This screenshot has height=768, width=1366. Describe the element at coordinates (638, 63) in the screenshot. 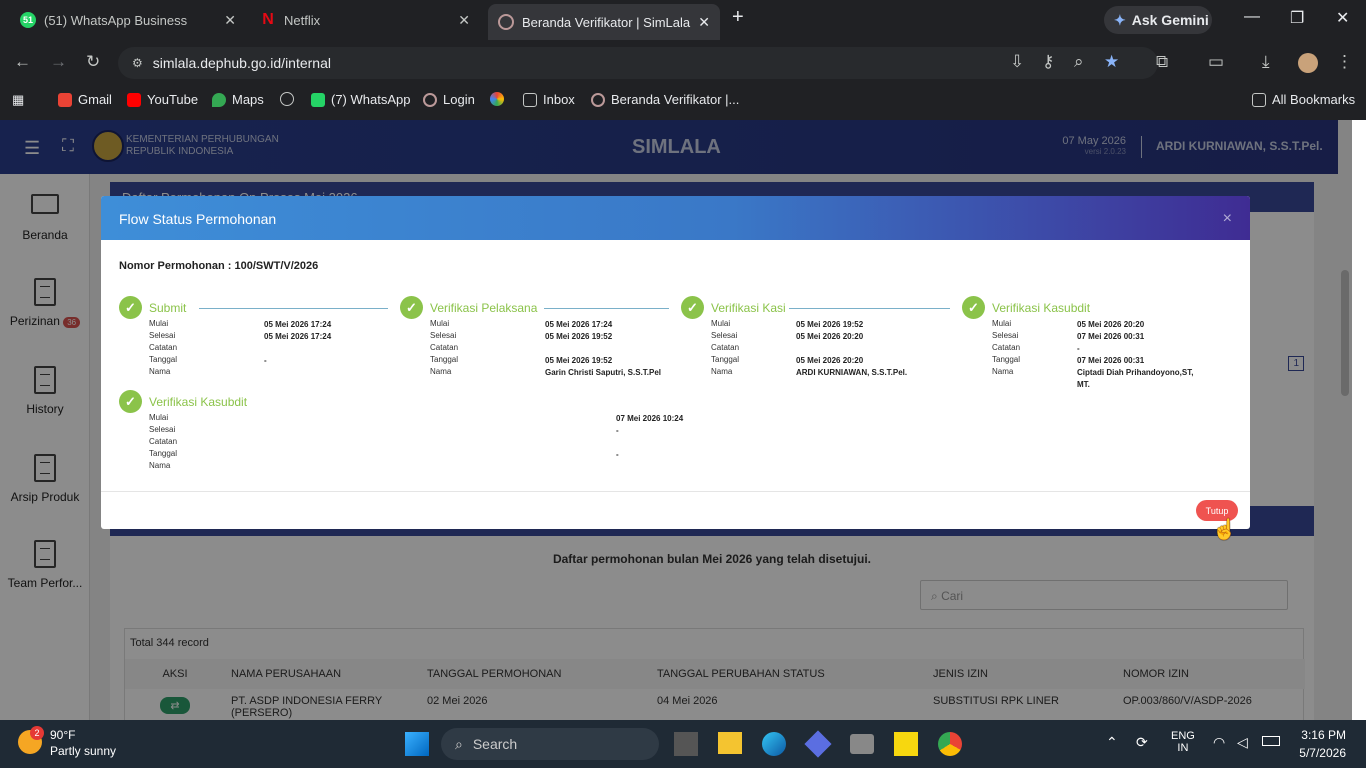

I see `address-bar: ⚙ simlala.dephub.go.id/internal` at that location.